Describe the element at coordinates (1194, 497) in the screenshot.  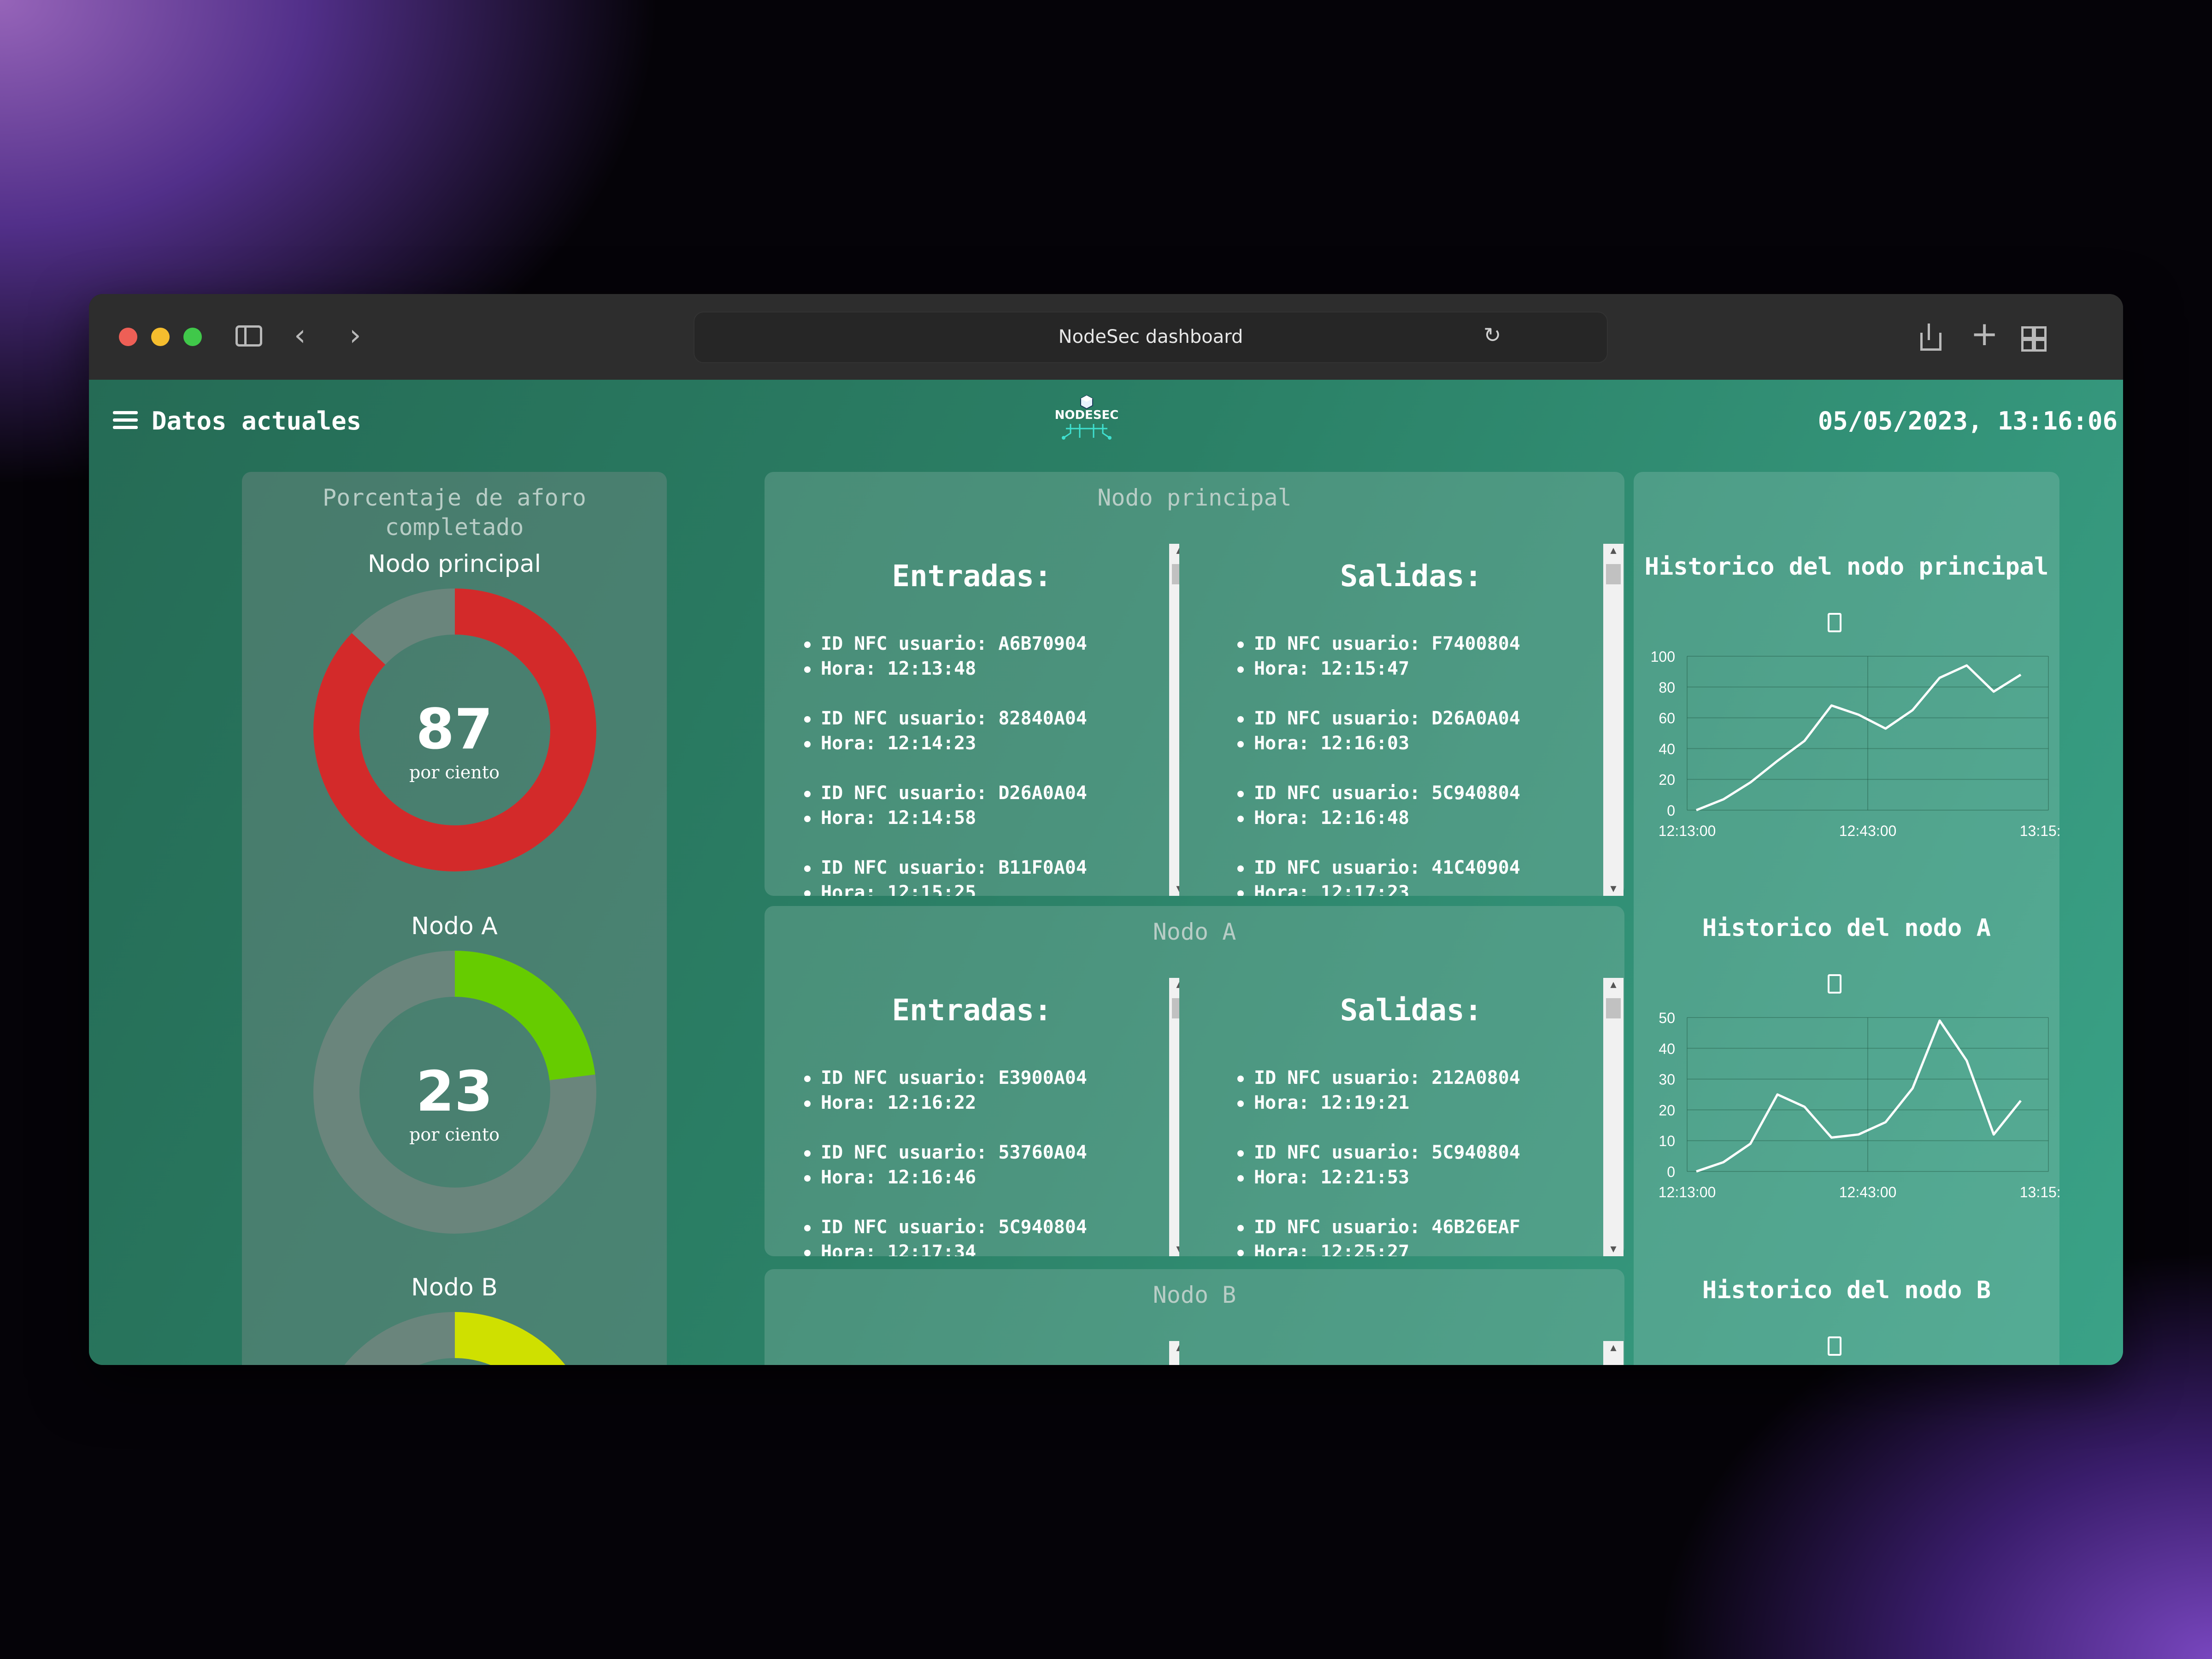
I see `log-panel-title: Nodo principal` at that location.